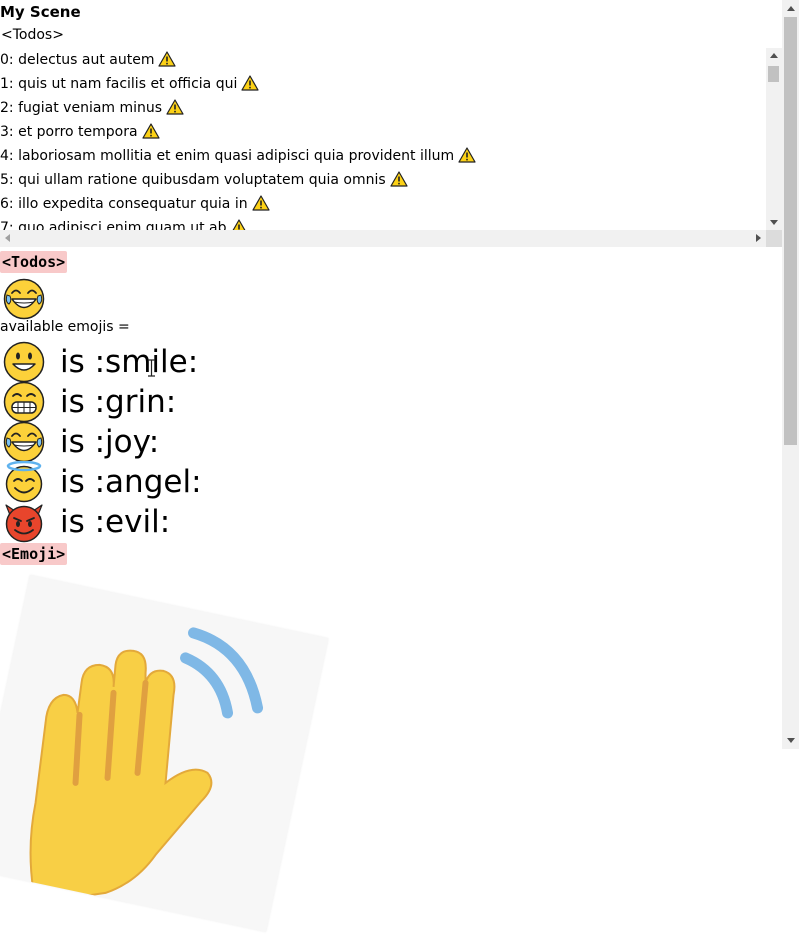 The width and height of the screenshot is (799, 936). What do you see at coordinates (383, 238) in the screenshot?
I see `todo-list-horizontal-scrollbar` at bounding box center [383, 238].